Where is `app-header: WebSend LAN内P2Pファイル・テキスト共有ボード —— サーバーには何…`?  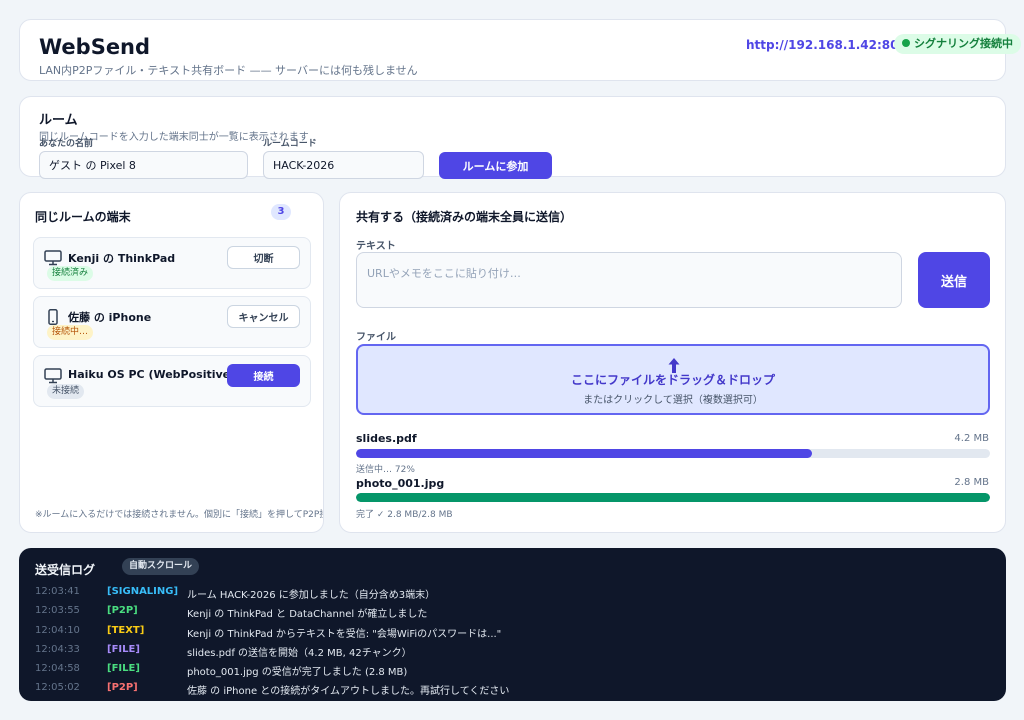 app-header: WebSend LAN内P2Pファイル・テキスト共有ボード —— サーバーには何… is located at coordinates (520, 50).